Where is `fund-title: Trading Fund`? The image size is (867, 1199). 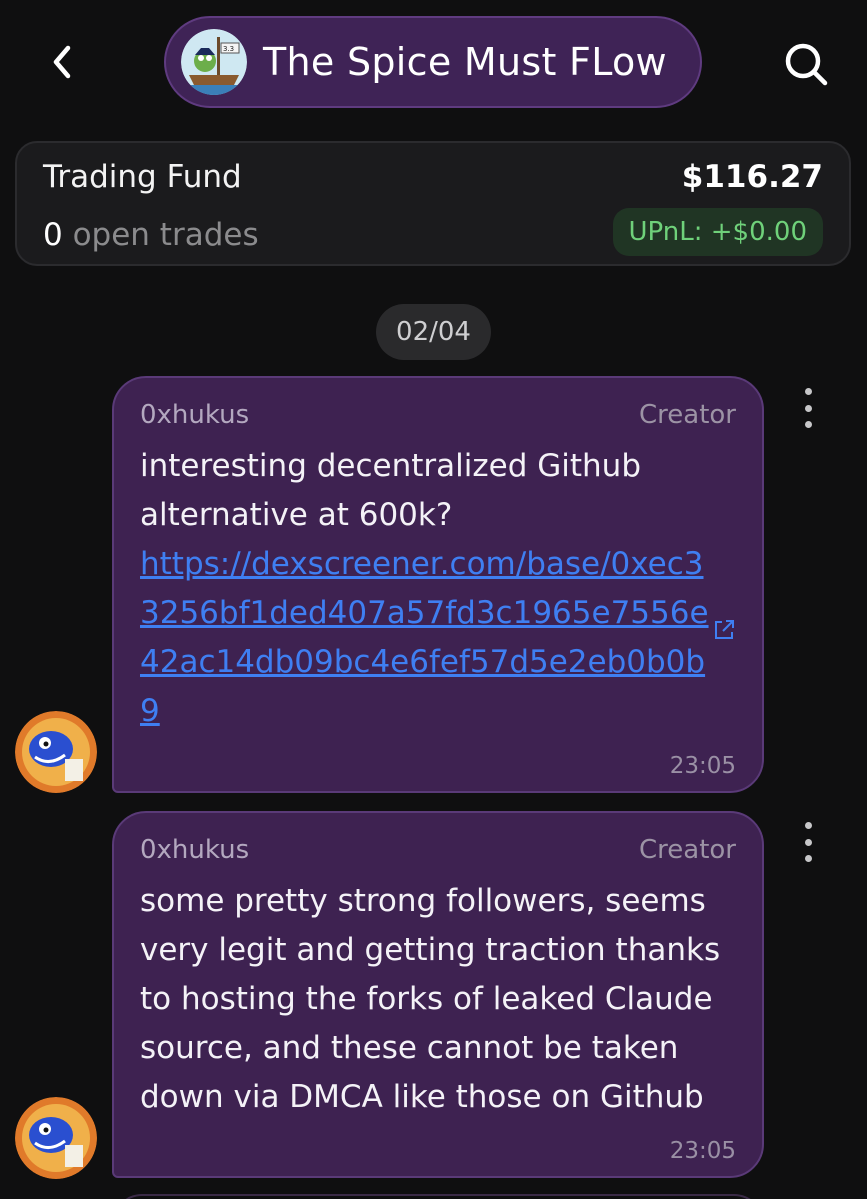
fund-title: Trading Fund is located at coordinates (142, 177).